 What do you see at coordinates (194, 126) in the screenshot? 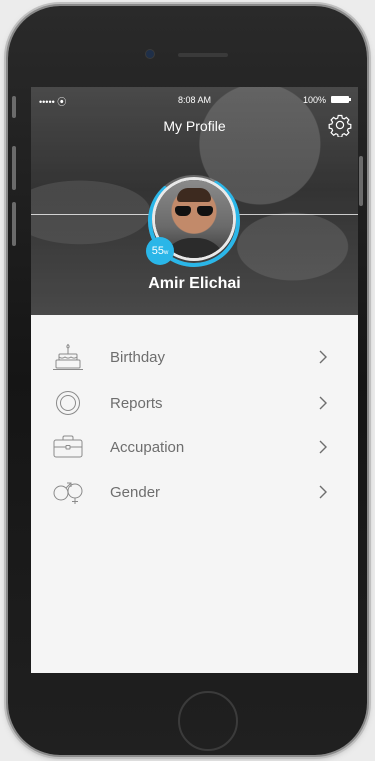
I see `page-title: My Profile` at bounding box center [194, 126].